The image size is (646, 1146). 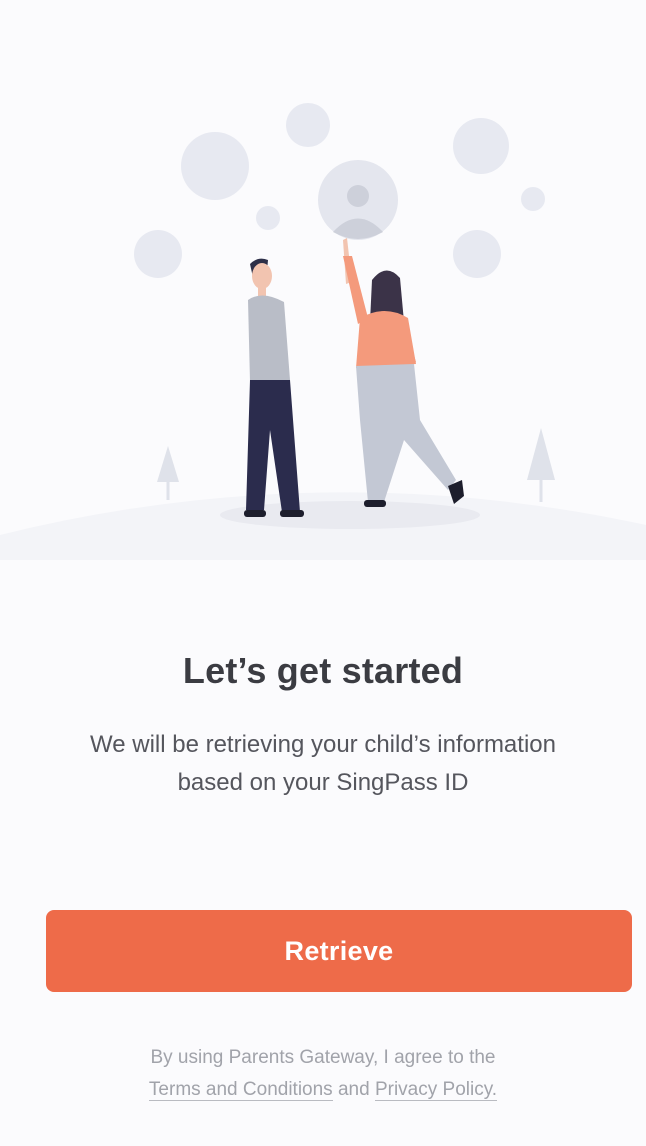 I want to click on retrieve-button: Retrieve, so click(x=339, y=951).